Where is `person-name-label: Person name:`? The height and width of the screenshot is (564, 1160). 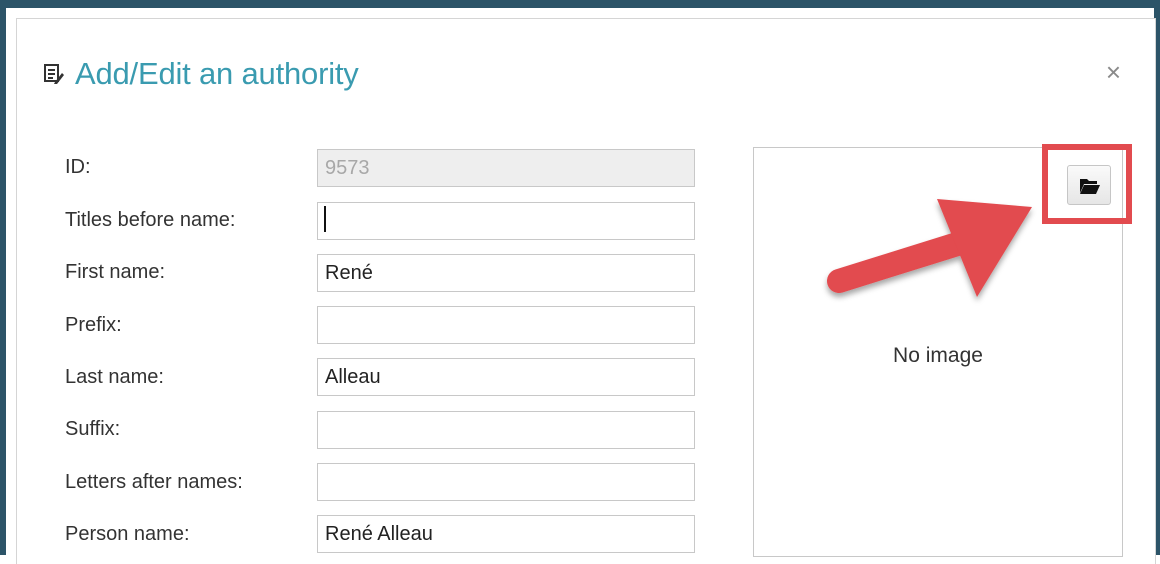
person-name-label: Person name: is located at coordinates (127, 534).